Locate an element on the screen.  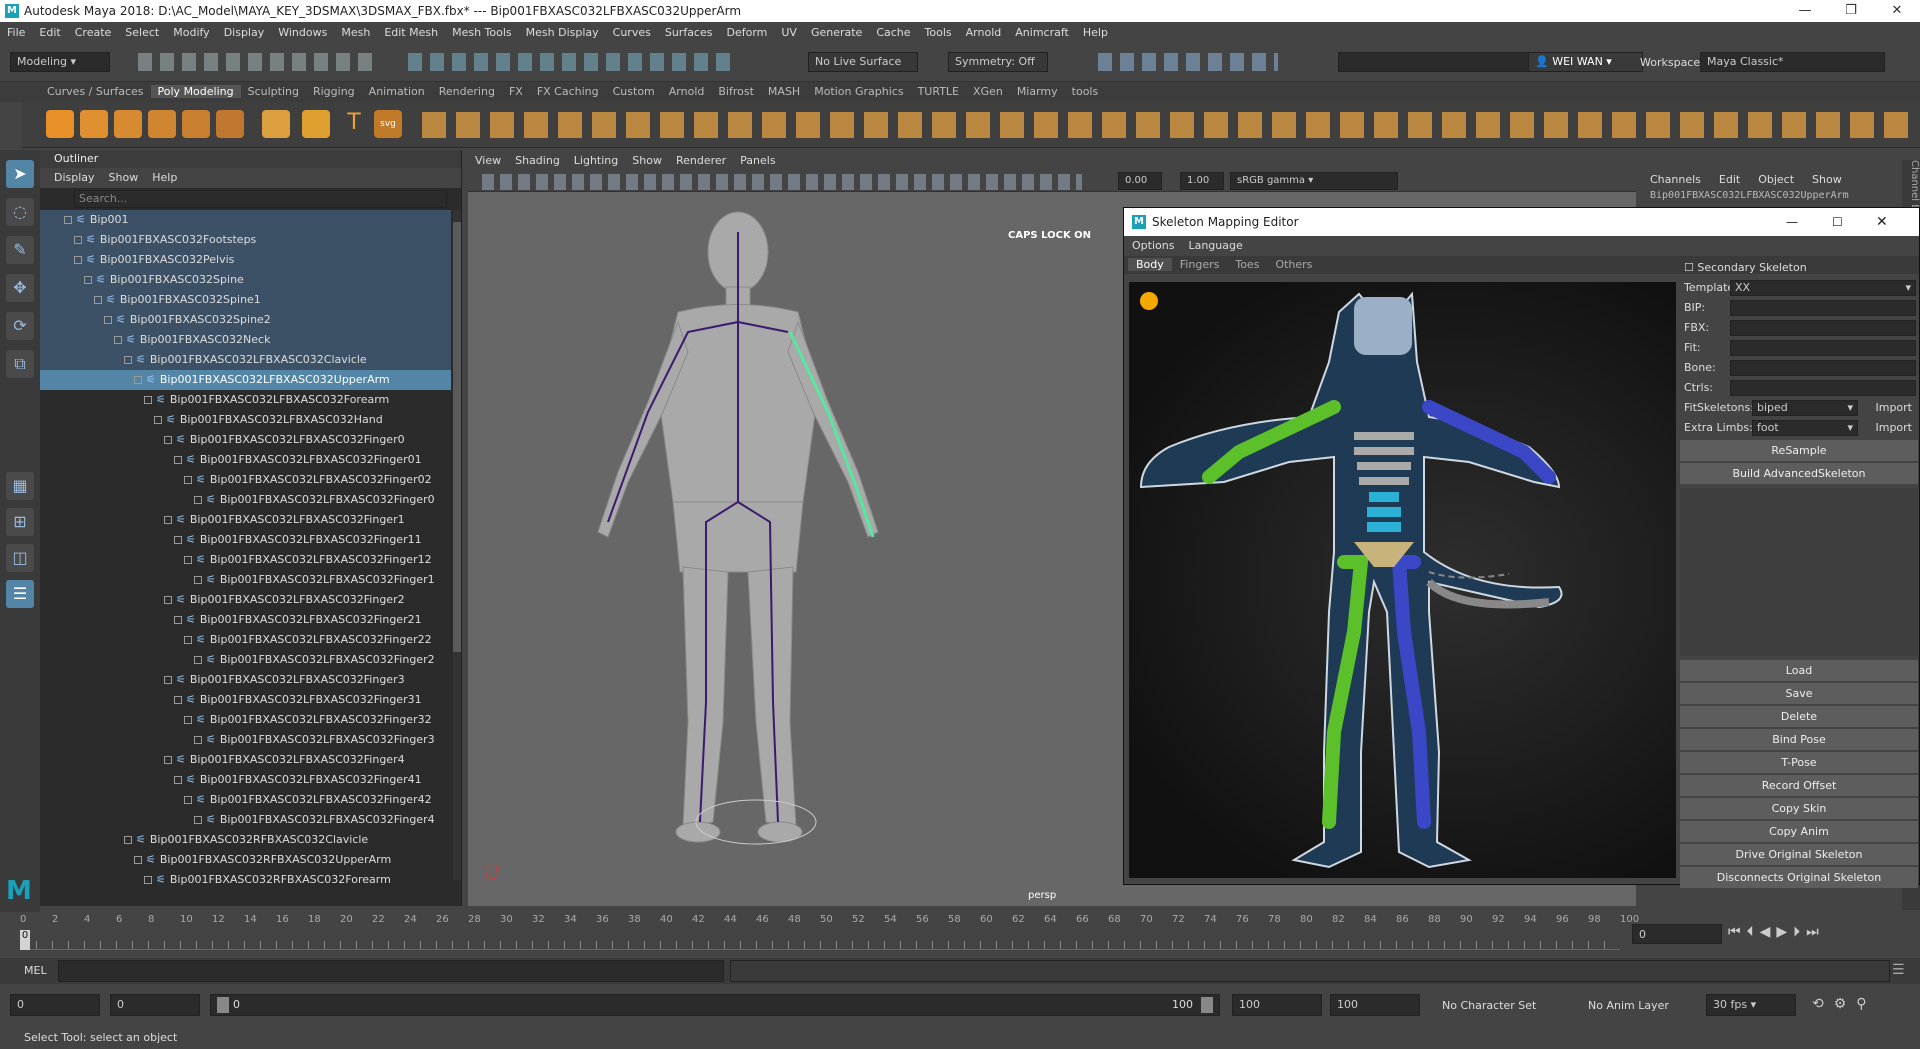
sme-action-button: T-Pose is located at coordinates (1799, 762).